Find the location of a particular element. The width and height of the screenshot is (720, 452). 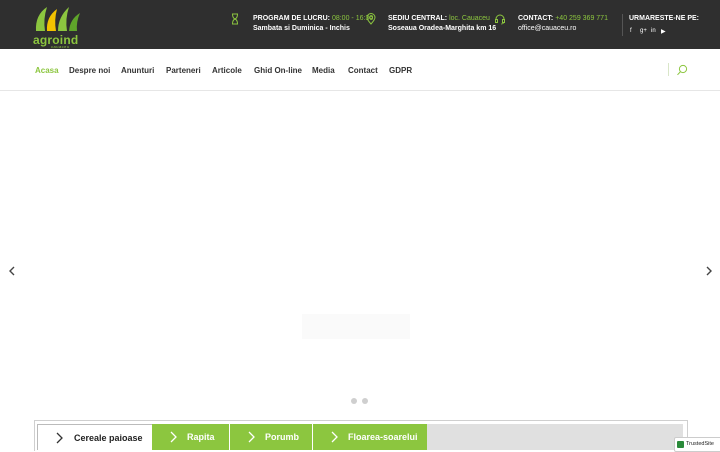

facebook-icon: f is located at coordinates (631, 31).